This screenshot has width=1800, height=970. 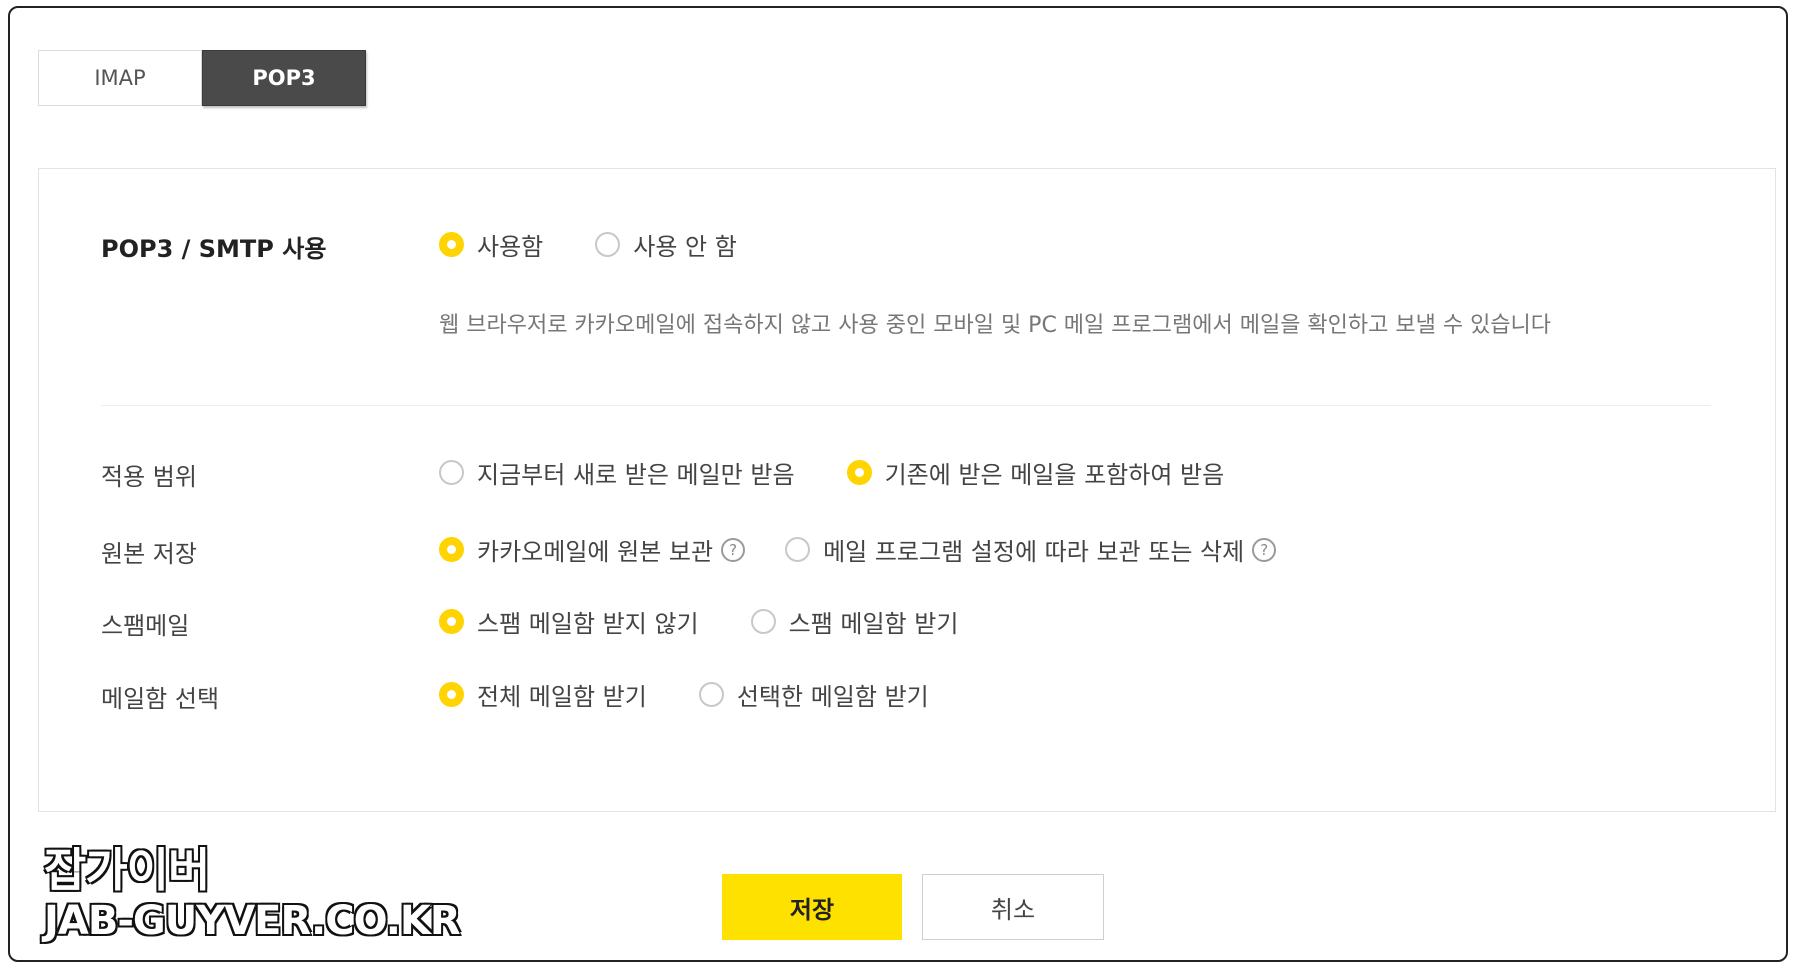 I want to click on scope-options: 지금부터 새로 받은 메일만 받음 기존에 받은 메일을 포함하여 받음, so click(x=857, y=472).